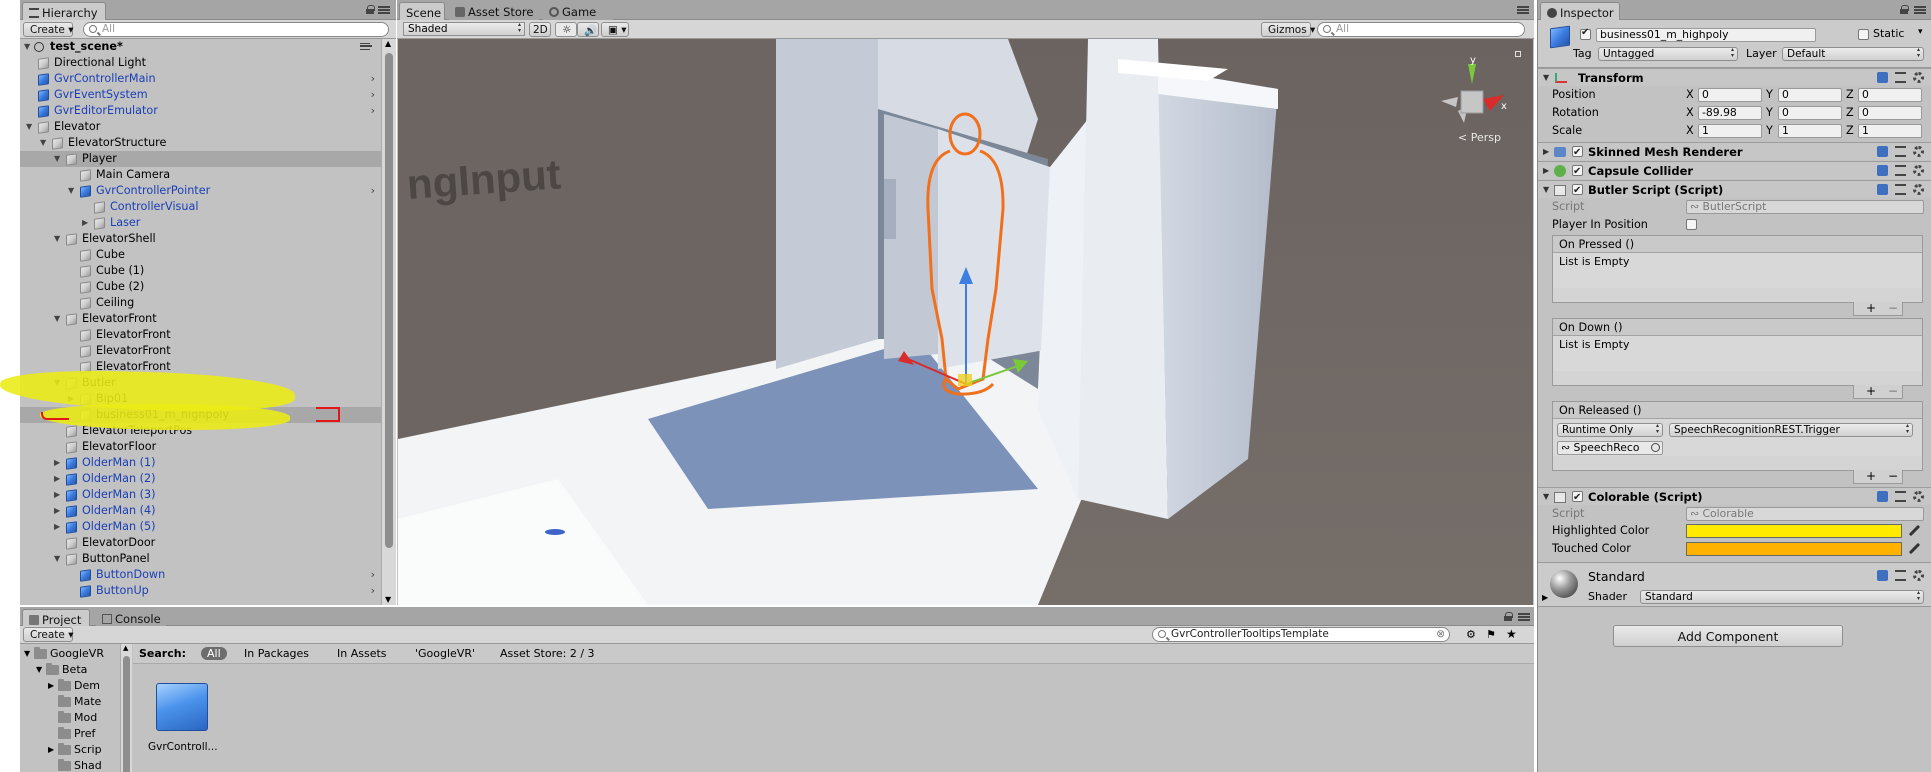  What do you see at coordinates (200, 511) in the screenshot?
I see `hierarchy-item: ▶ OlderMan (4)` at bounding box center [200, 511].